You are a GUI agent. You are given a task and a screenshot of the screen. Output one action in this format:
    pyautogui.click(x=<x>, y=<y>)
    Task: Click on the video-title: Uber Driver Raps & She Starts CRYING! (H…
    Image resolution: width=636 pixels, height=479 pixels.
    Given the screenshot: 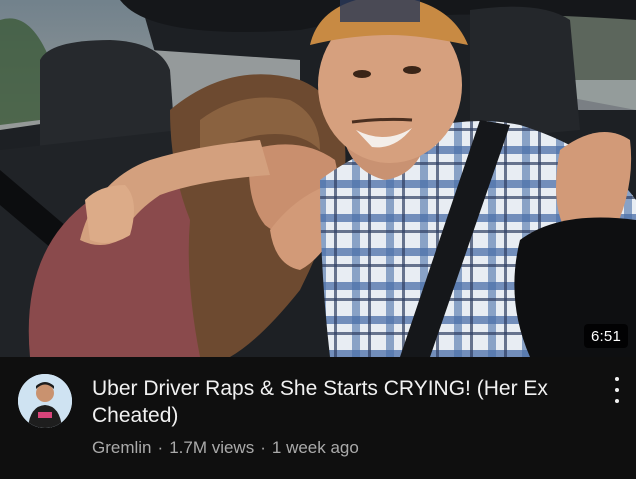 What is the action you would take?
    pyautogui.click(x=342, y=402)
    